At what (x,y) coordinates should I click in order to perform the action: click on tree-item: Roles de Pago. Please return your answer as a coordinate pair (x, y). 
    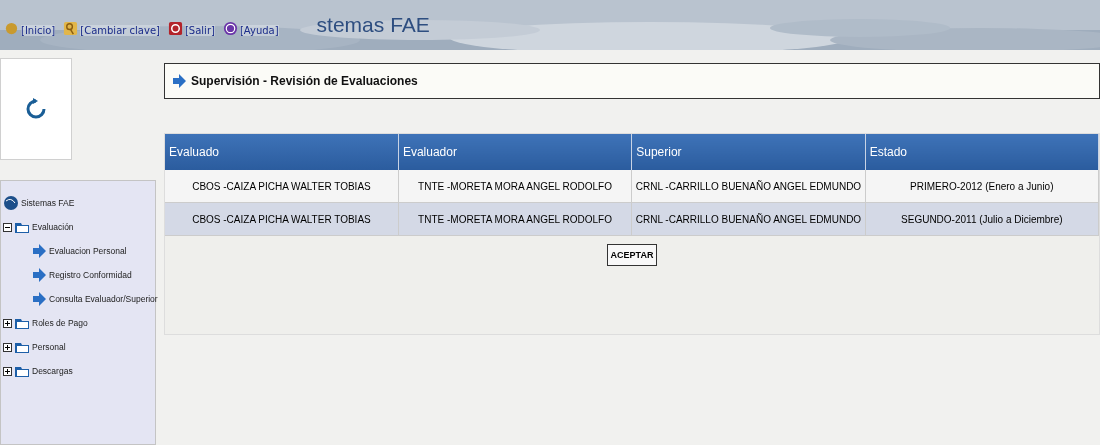
    Looking at the image, I should click on (60, 323).